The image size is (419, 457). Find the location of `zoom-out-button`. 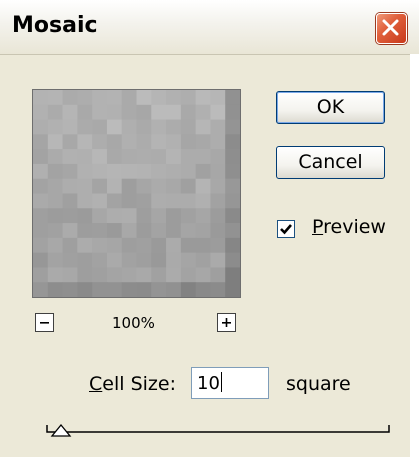

zoom-out-button is located at coordinates (44, 322).